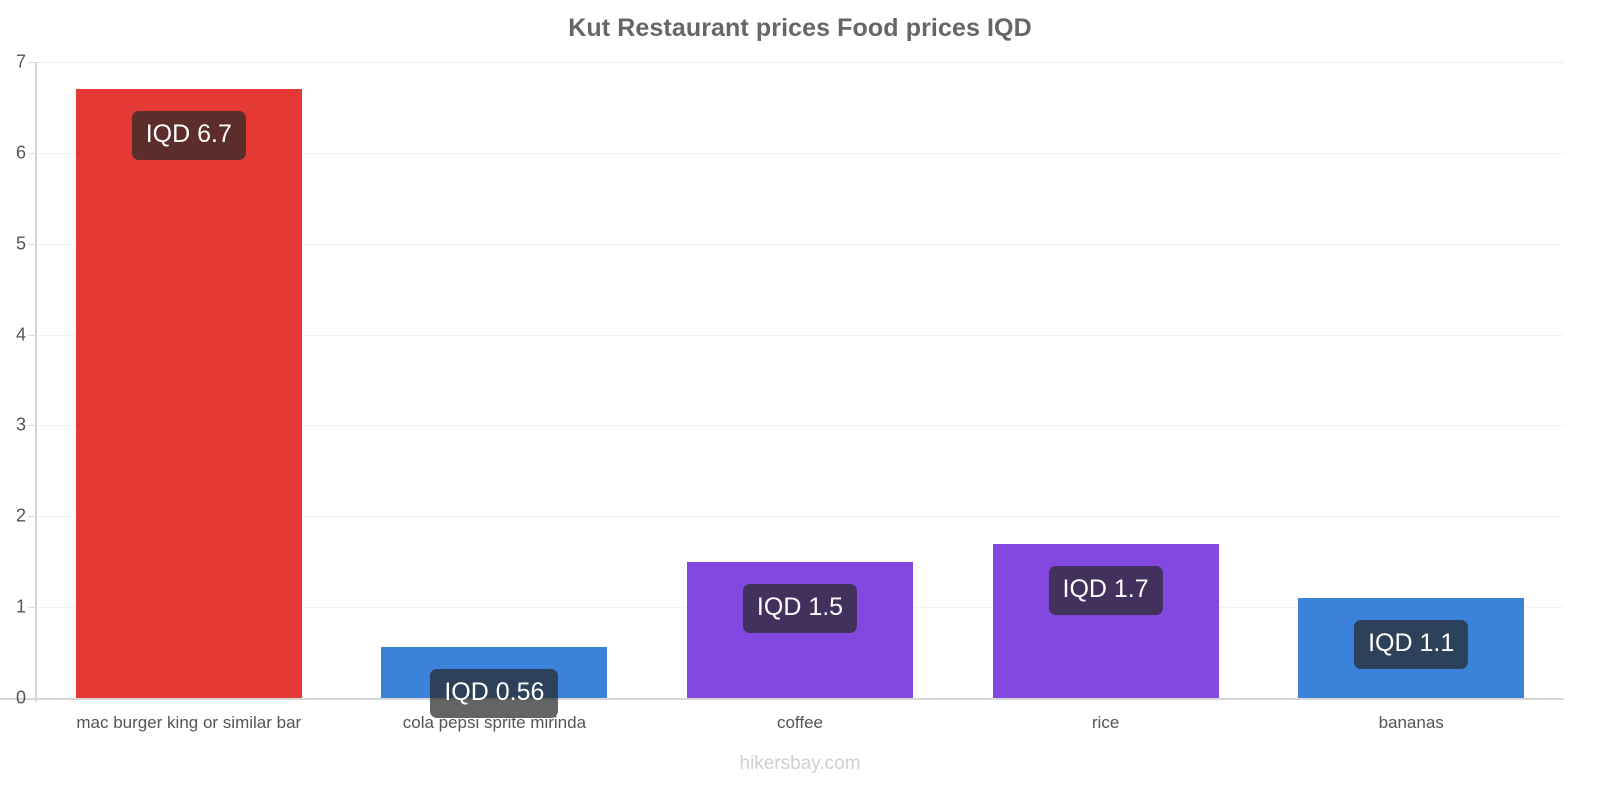  I want to click on y-axis-tick-label: 0, so click(20, 697).